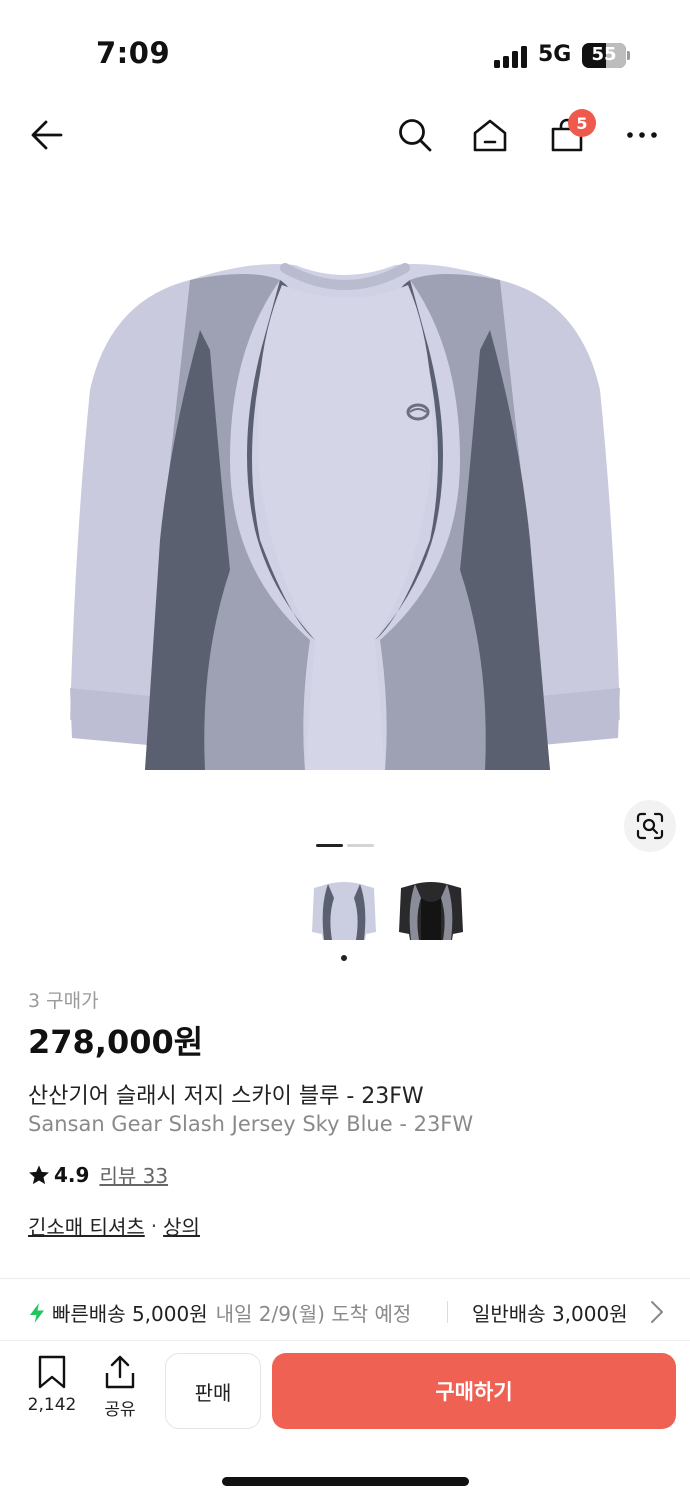 This screenshot has width=690, height=1500. Describe the element at coordinates (130, 1314) in the screenshot. I see `fast-shipping-label: 빠른배송 5,000원` at that location.